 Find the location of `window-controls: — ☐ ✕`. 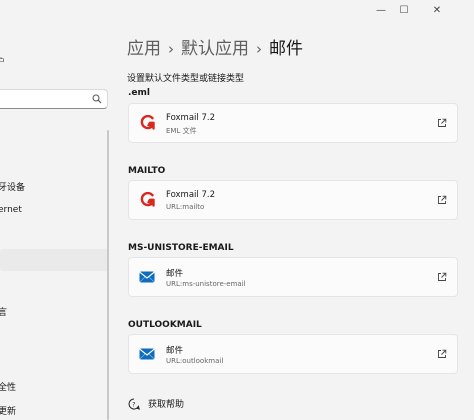

window-controls: — ☐ ✕ is located at coordinates (424, 10).